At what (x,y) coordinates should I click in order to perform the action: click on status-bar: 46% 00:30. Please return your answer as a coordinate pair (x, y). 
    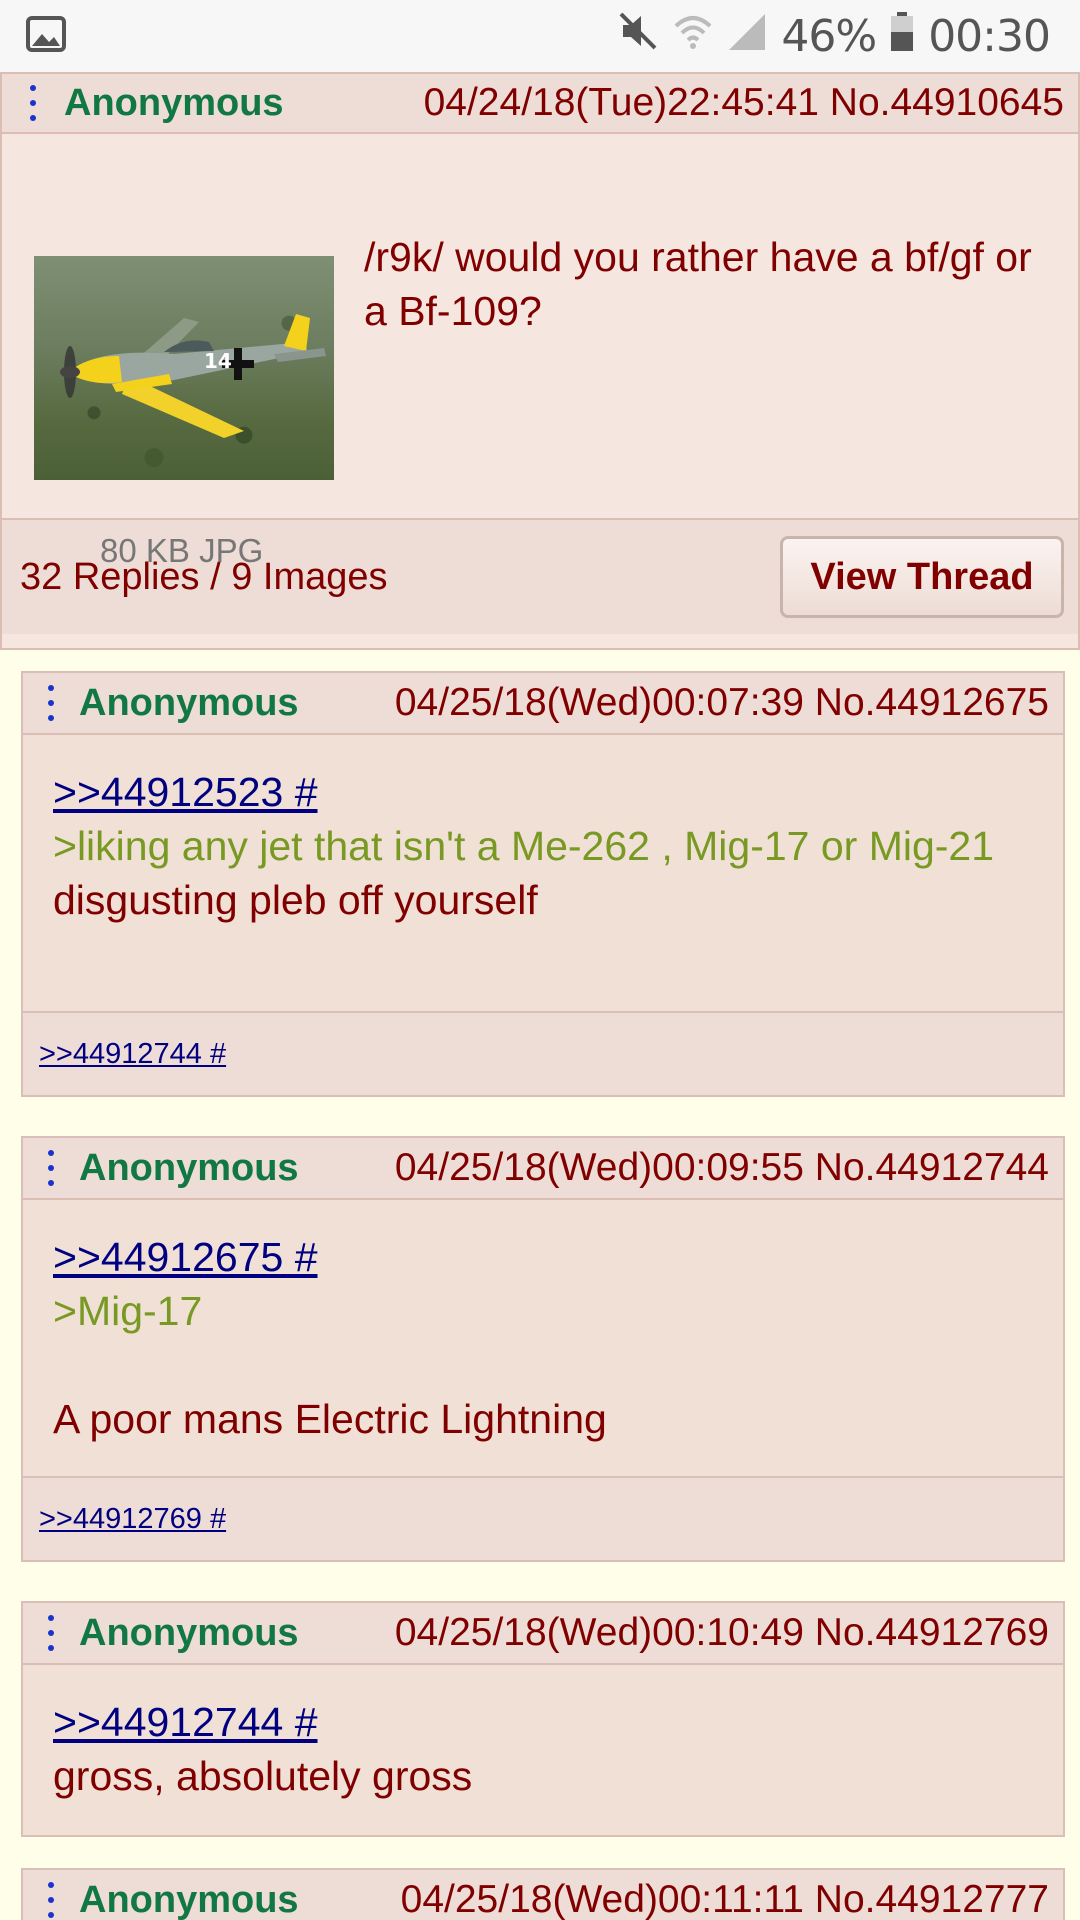
    Looking at the image, I should click on (540, 36).